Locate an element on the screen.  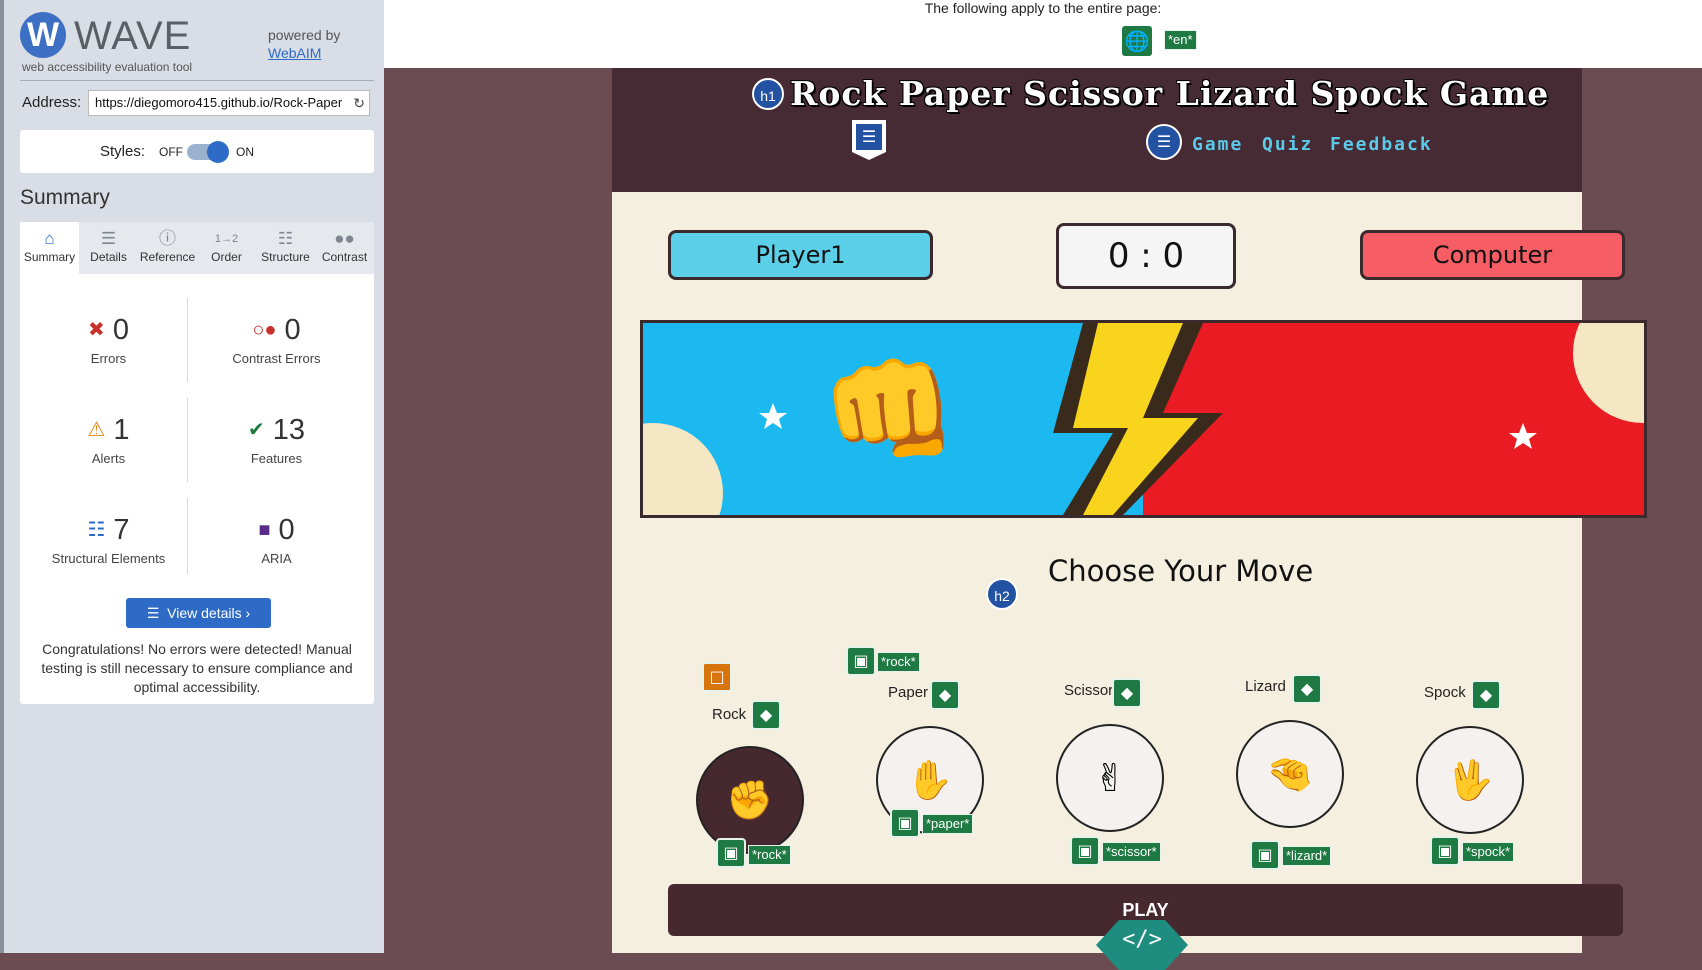
toggle-knob is located at coordinates (218, 152).